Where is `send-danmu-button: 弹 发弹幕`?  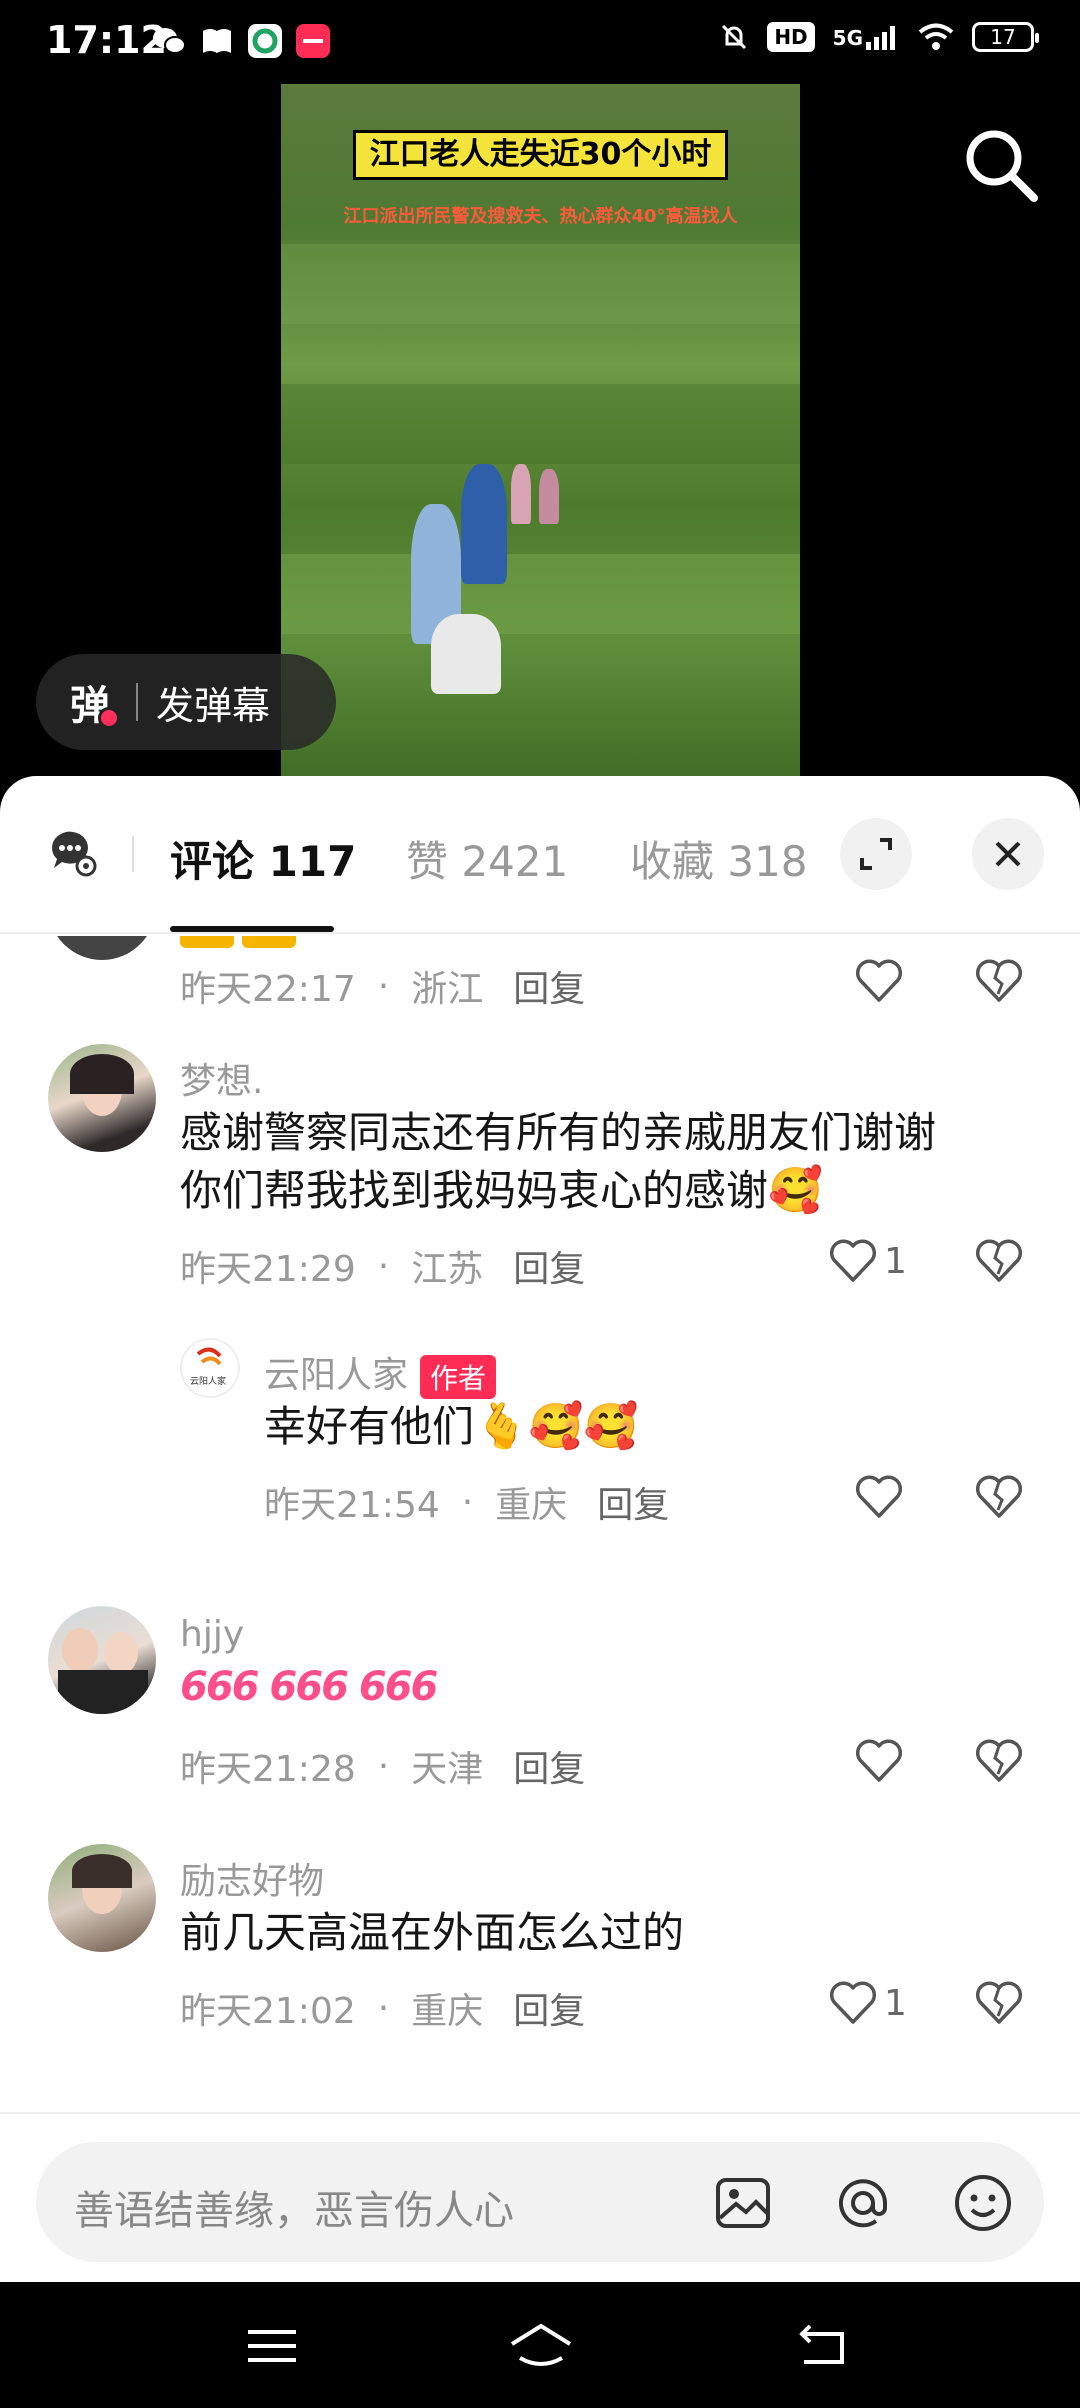
send-danmu-button: 弹 发弹幕 is located at coordinates (186, 702).